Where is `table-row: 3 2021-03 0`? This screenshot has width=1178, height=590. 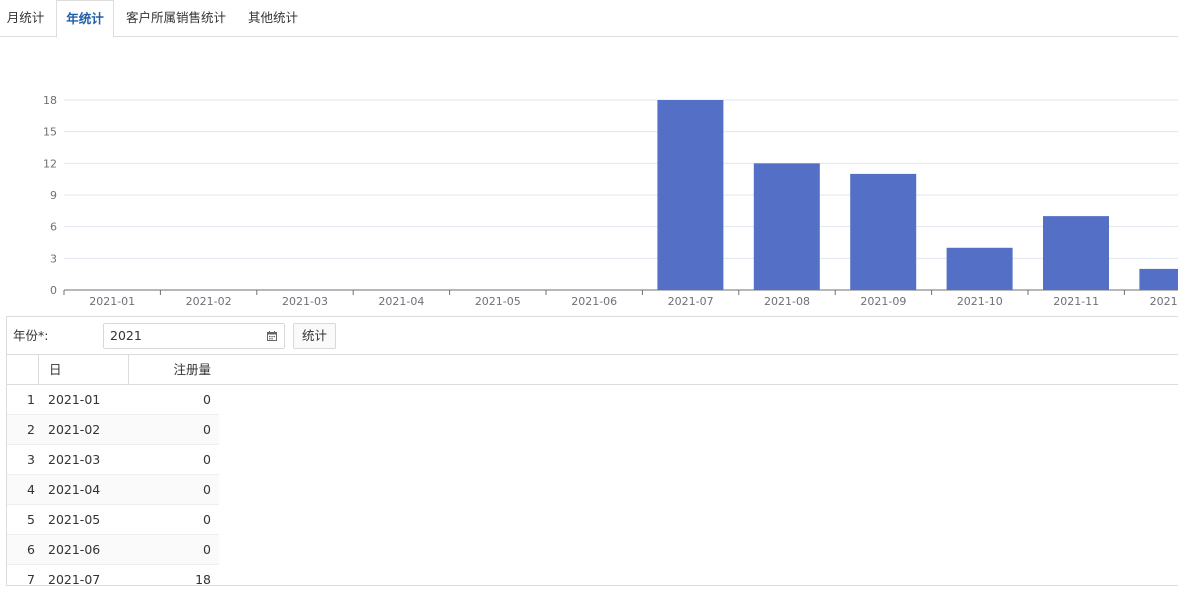
table-row: 3 2021-03 0 is located at coordinates (113, 460).